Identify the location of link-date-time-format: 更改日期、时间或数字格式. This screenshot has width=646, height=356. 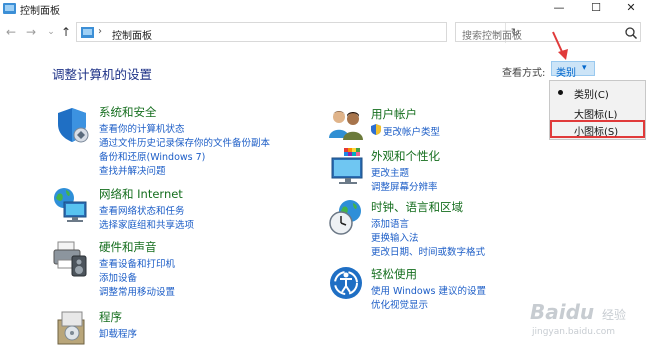
(428, 251).